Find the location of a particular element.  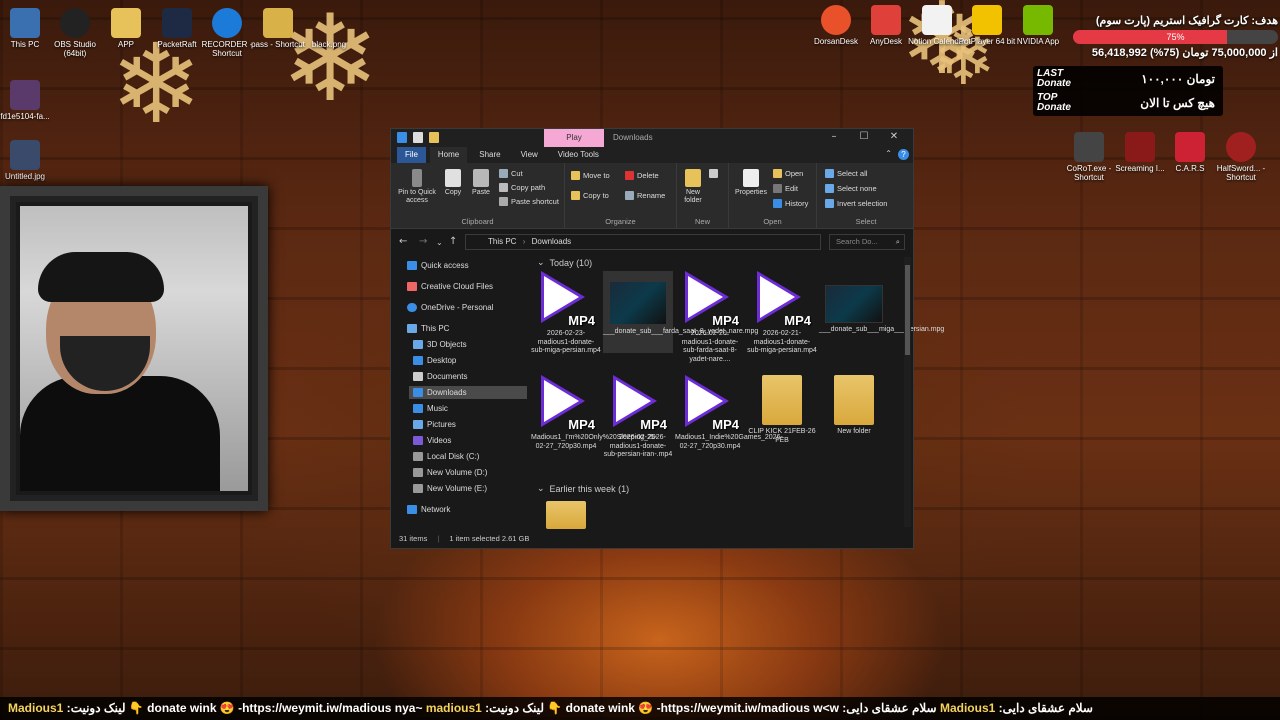

group-header-today: ⌄ Today (10) is located at coordinates (564, 262).